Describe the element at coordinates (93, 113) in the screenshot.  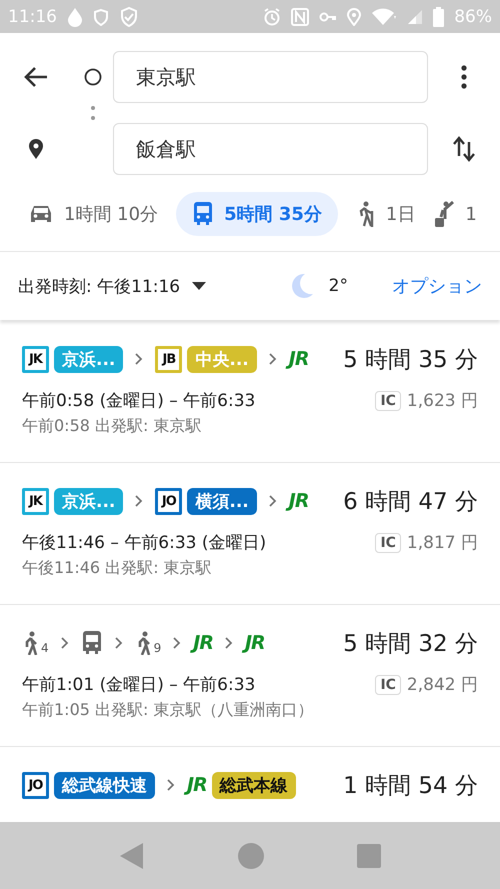
I see `dots-icon` at that location.